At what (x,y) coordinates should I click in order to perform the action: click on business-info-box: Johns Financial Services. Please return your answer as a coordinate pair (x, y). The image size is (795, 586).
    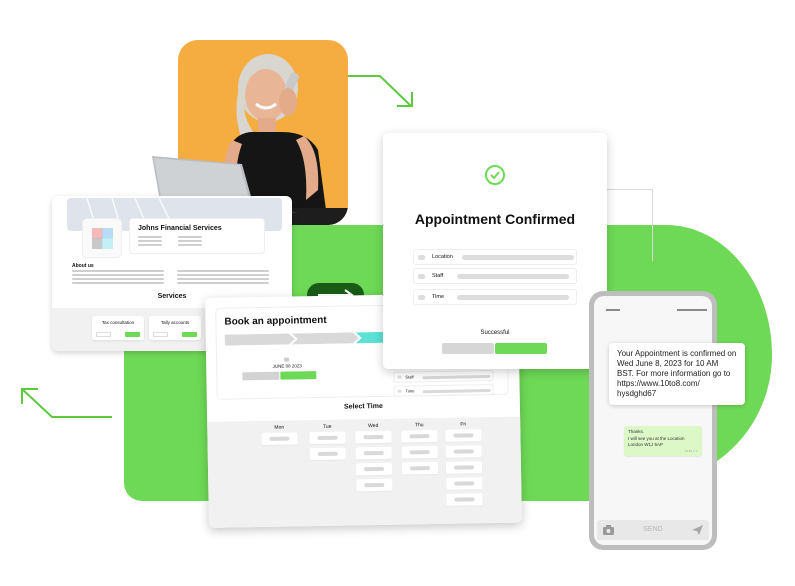
    Looking at the image, I should click on (197, 236).